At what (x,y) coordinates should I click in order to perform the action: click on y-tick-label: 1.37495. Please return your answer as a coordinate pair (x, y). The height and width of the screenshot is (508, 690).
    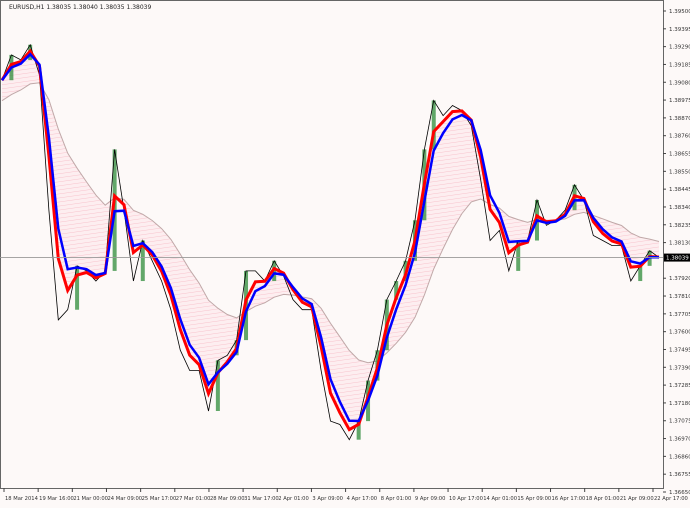
    Looking at the image, I should click on (679, 350).